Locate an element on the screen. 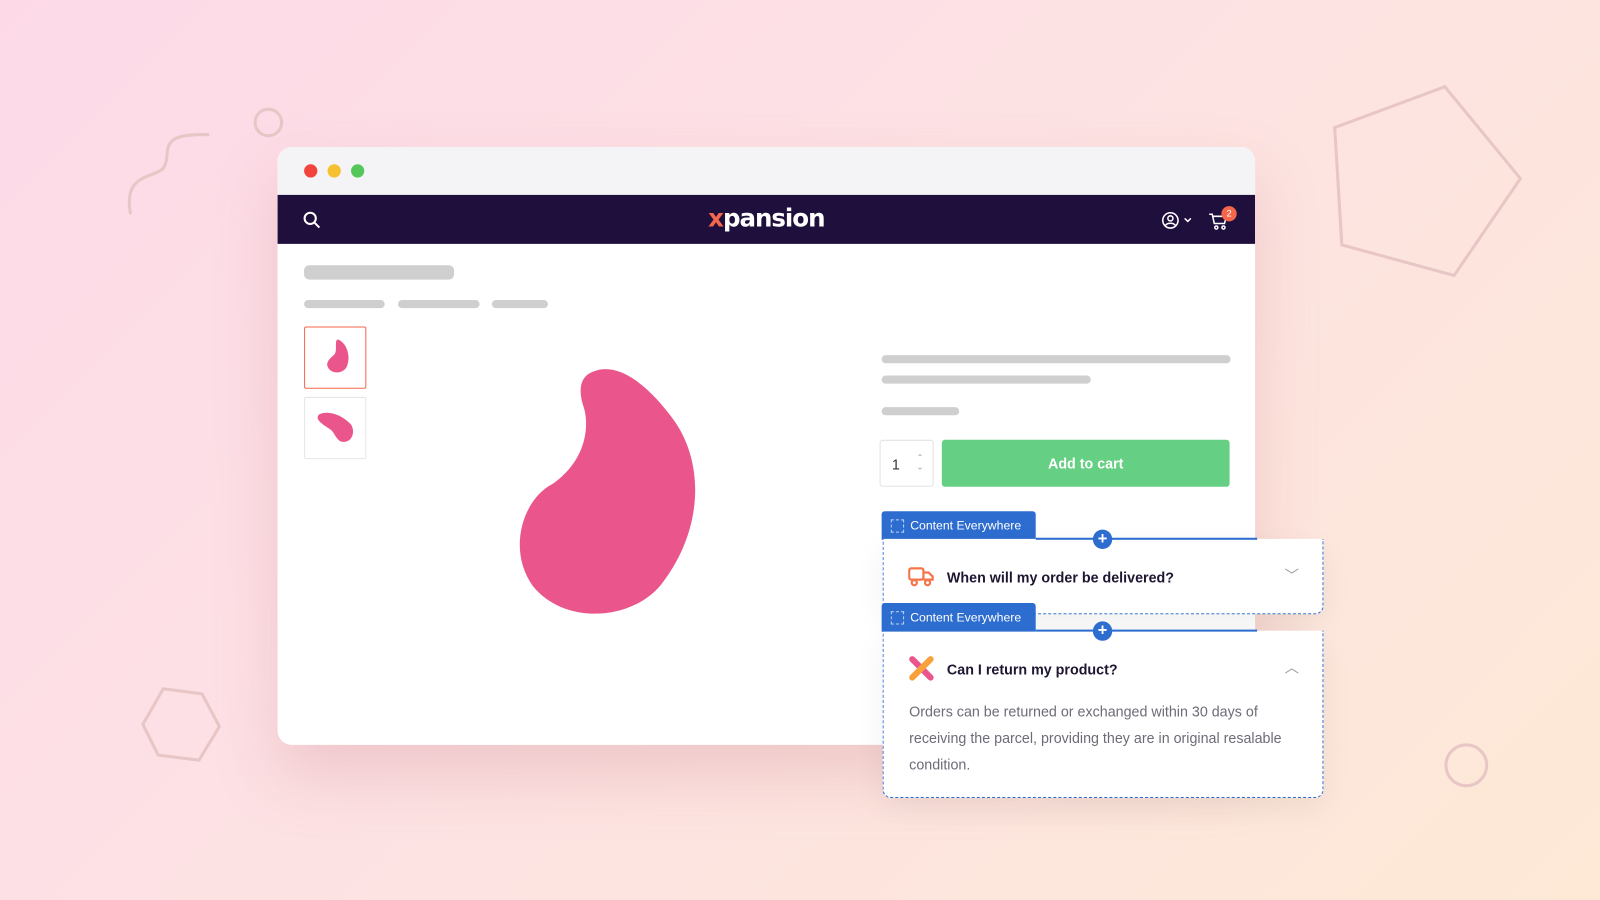  hexagon-shape is located at coordinates (181, 724).